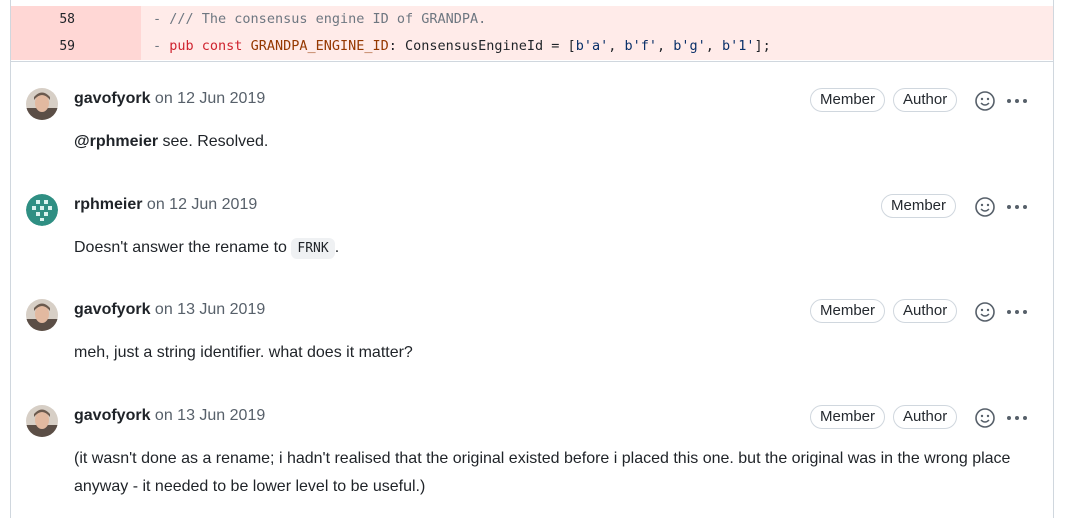 The width and height of the screenshot is (1066, 518). What do you see at coordinates (762, 46) in the screenshot?
I see `code-text: ];` at bounding box center [762, 46].